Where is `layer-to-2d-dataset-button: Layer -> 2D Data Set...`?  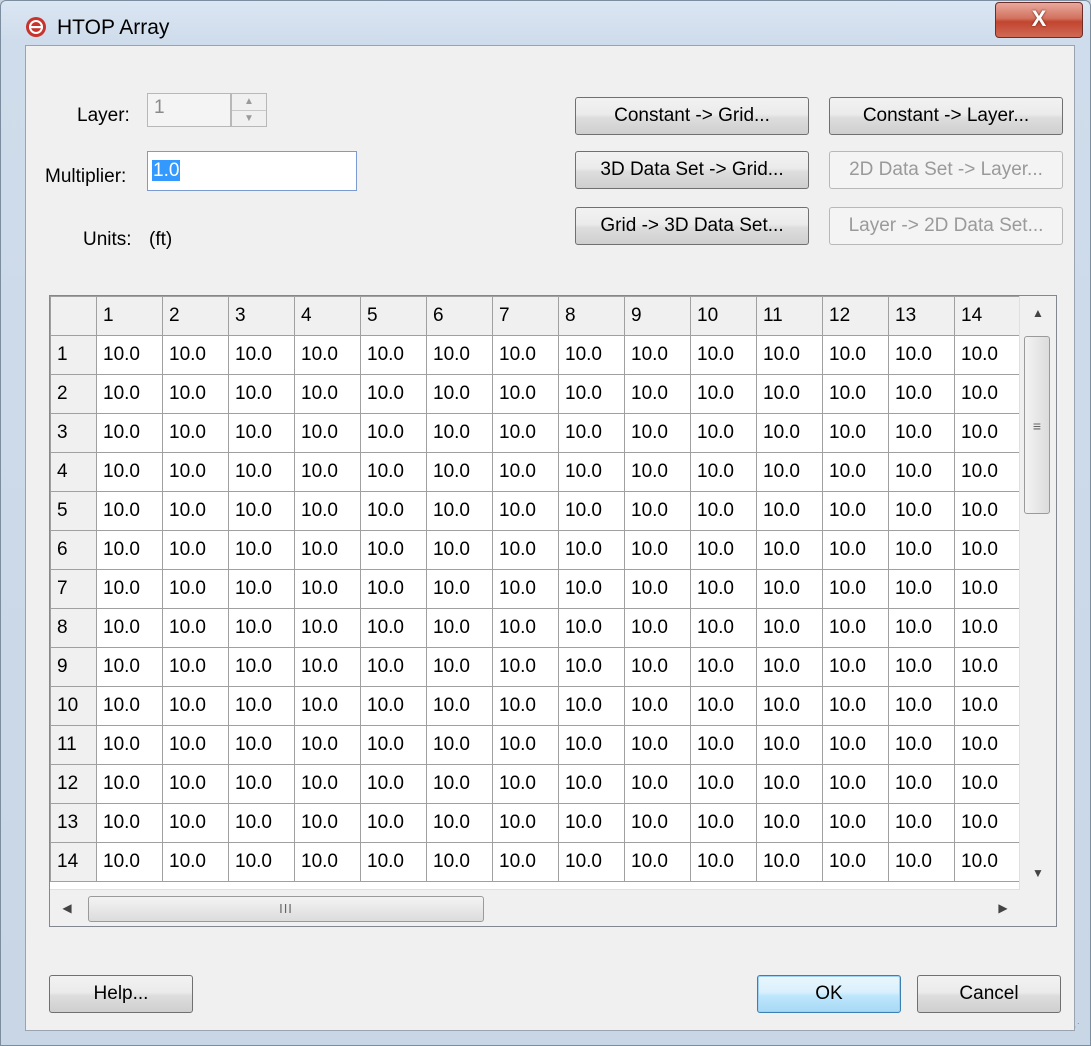
layer-to-2d-dataset-button: Layer -> 2D Data Set... is located at coordinates (946, 226).